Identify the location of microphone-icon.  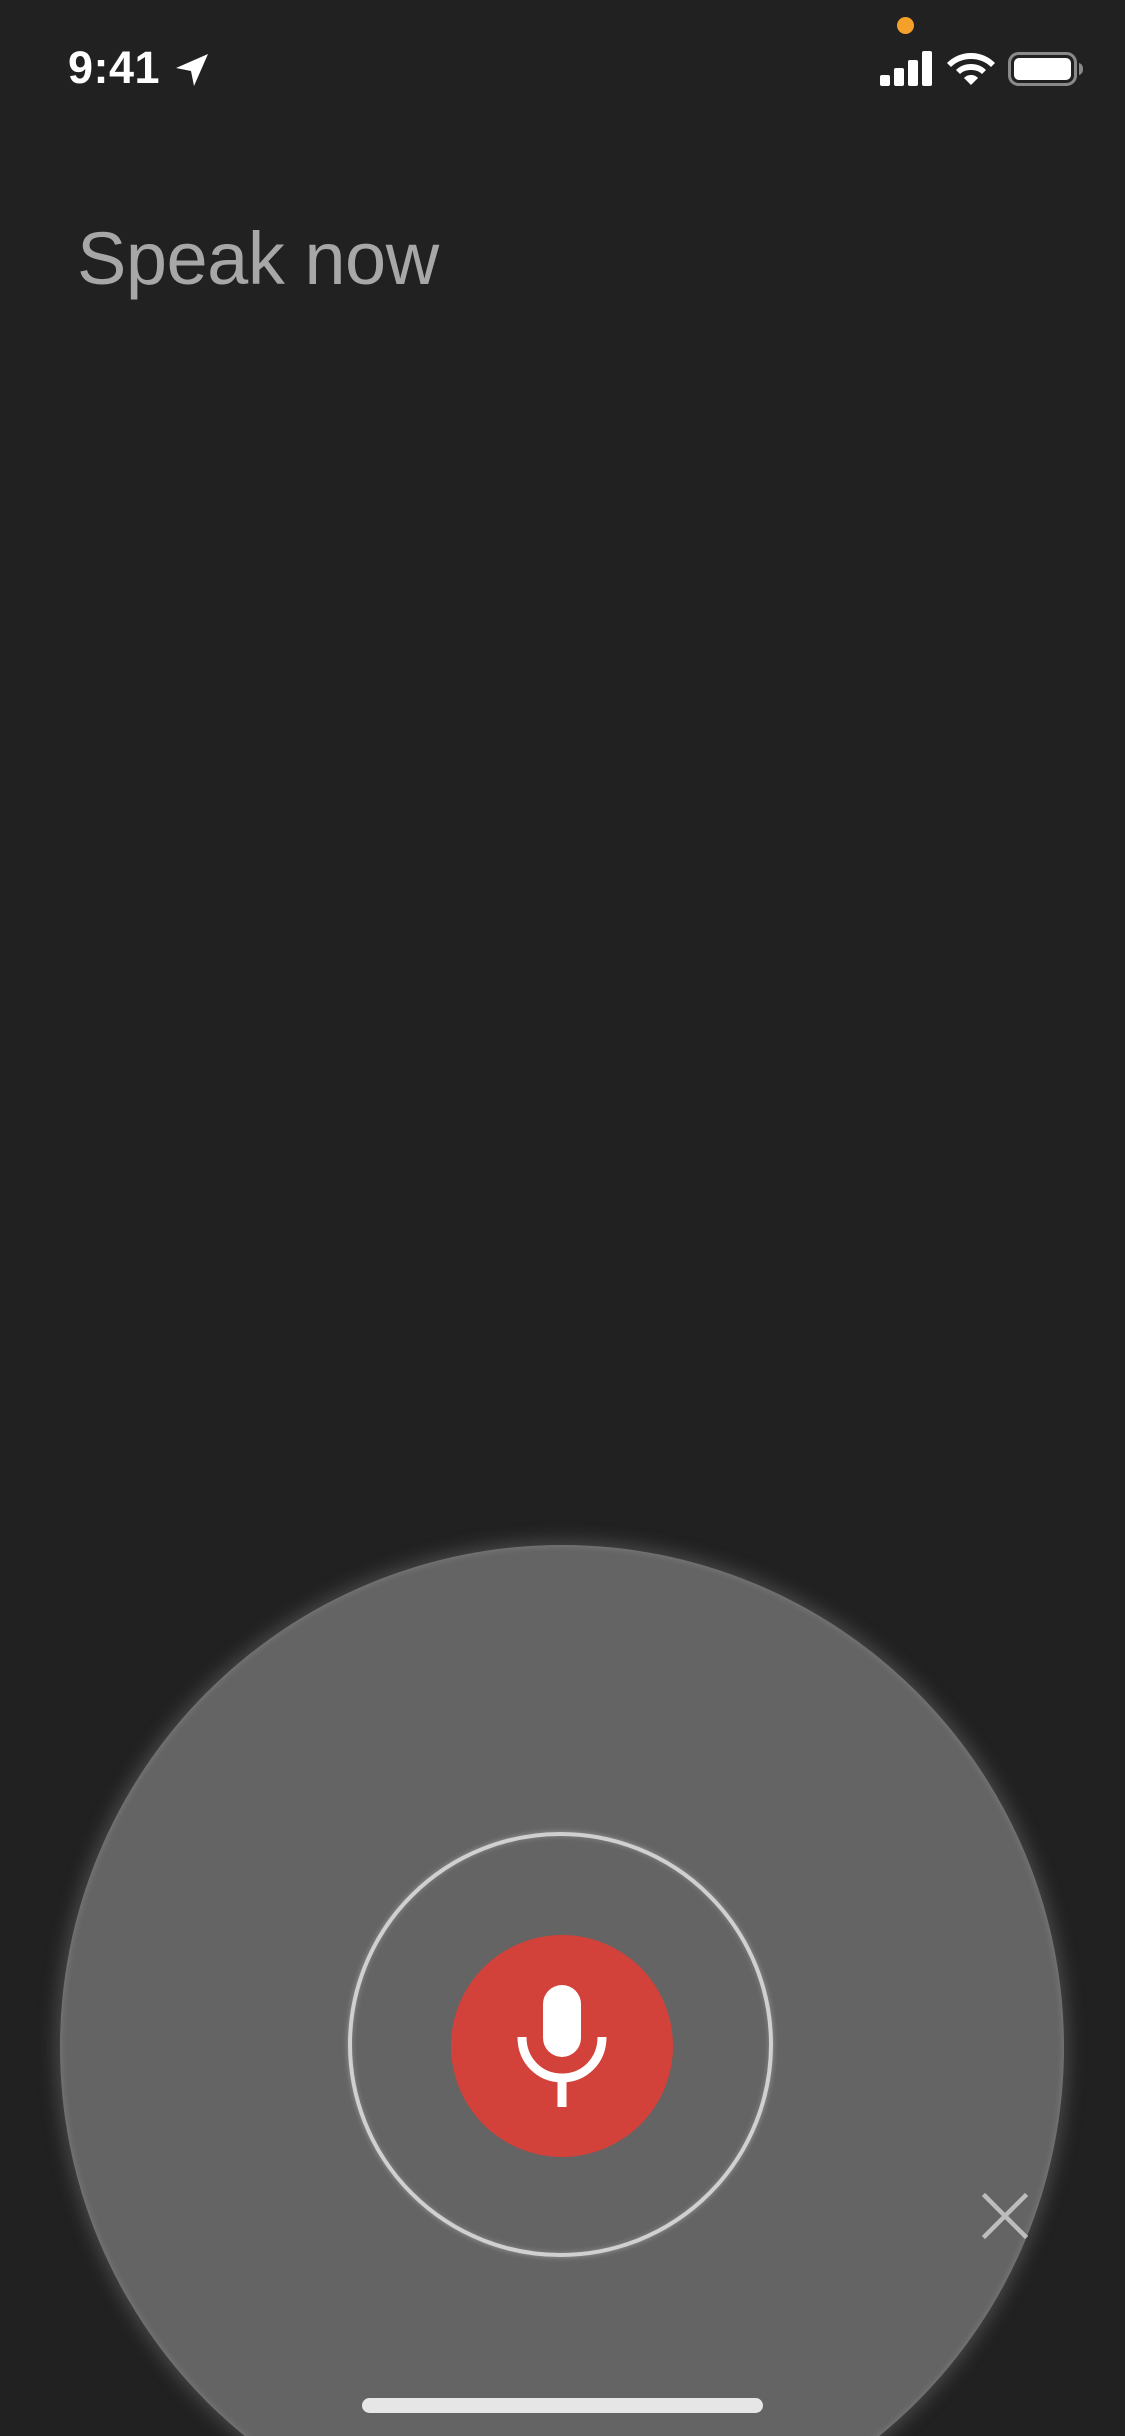
(562, 2046).